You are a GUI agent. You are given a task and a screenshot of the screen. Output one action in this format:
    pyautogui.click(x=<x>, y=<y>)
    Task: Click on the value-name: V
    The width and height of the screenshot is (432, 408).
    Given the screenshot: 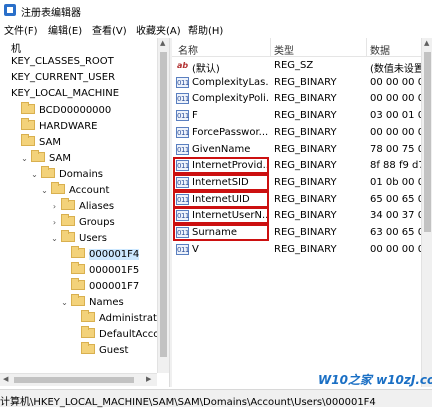 What is the action you would take?
    pyautogui.click(x=195, y=249)
    